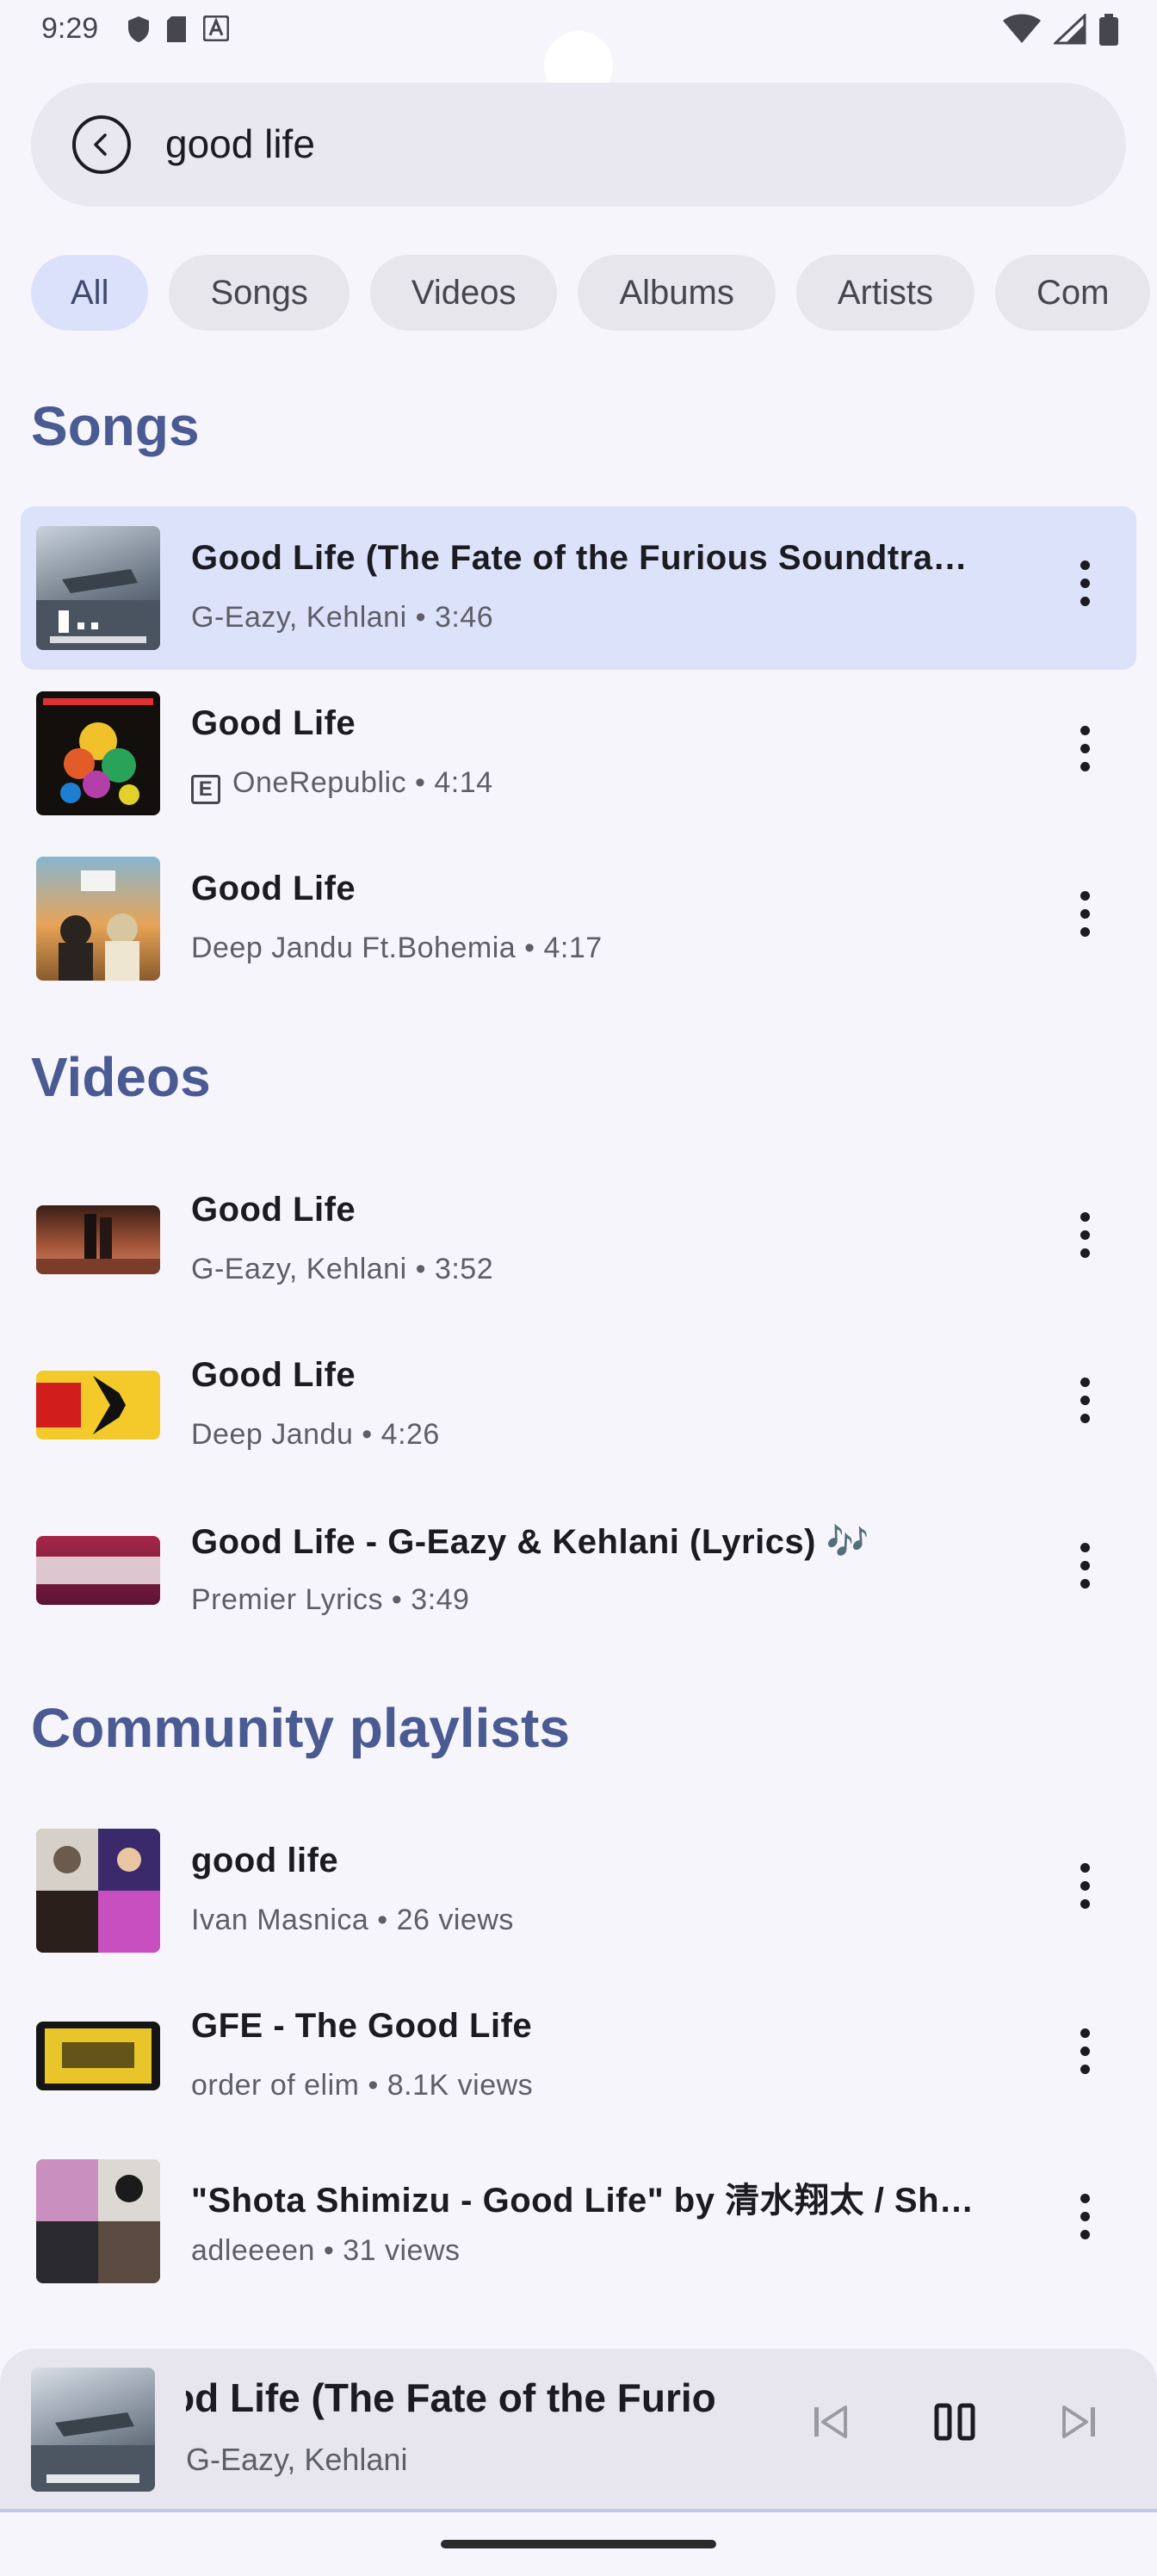  I want to click on chip-artists: Artists, so click(885, 293).